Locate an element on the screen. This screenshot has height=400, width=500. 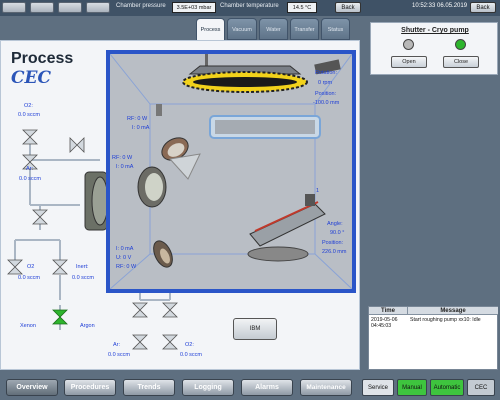
log-row-time: 2019-05-06 04:45:03 is located at coordinates (384, 323).